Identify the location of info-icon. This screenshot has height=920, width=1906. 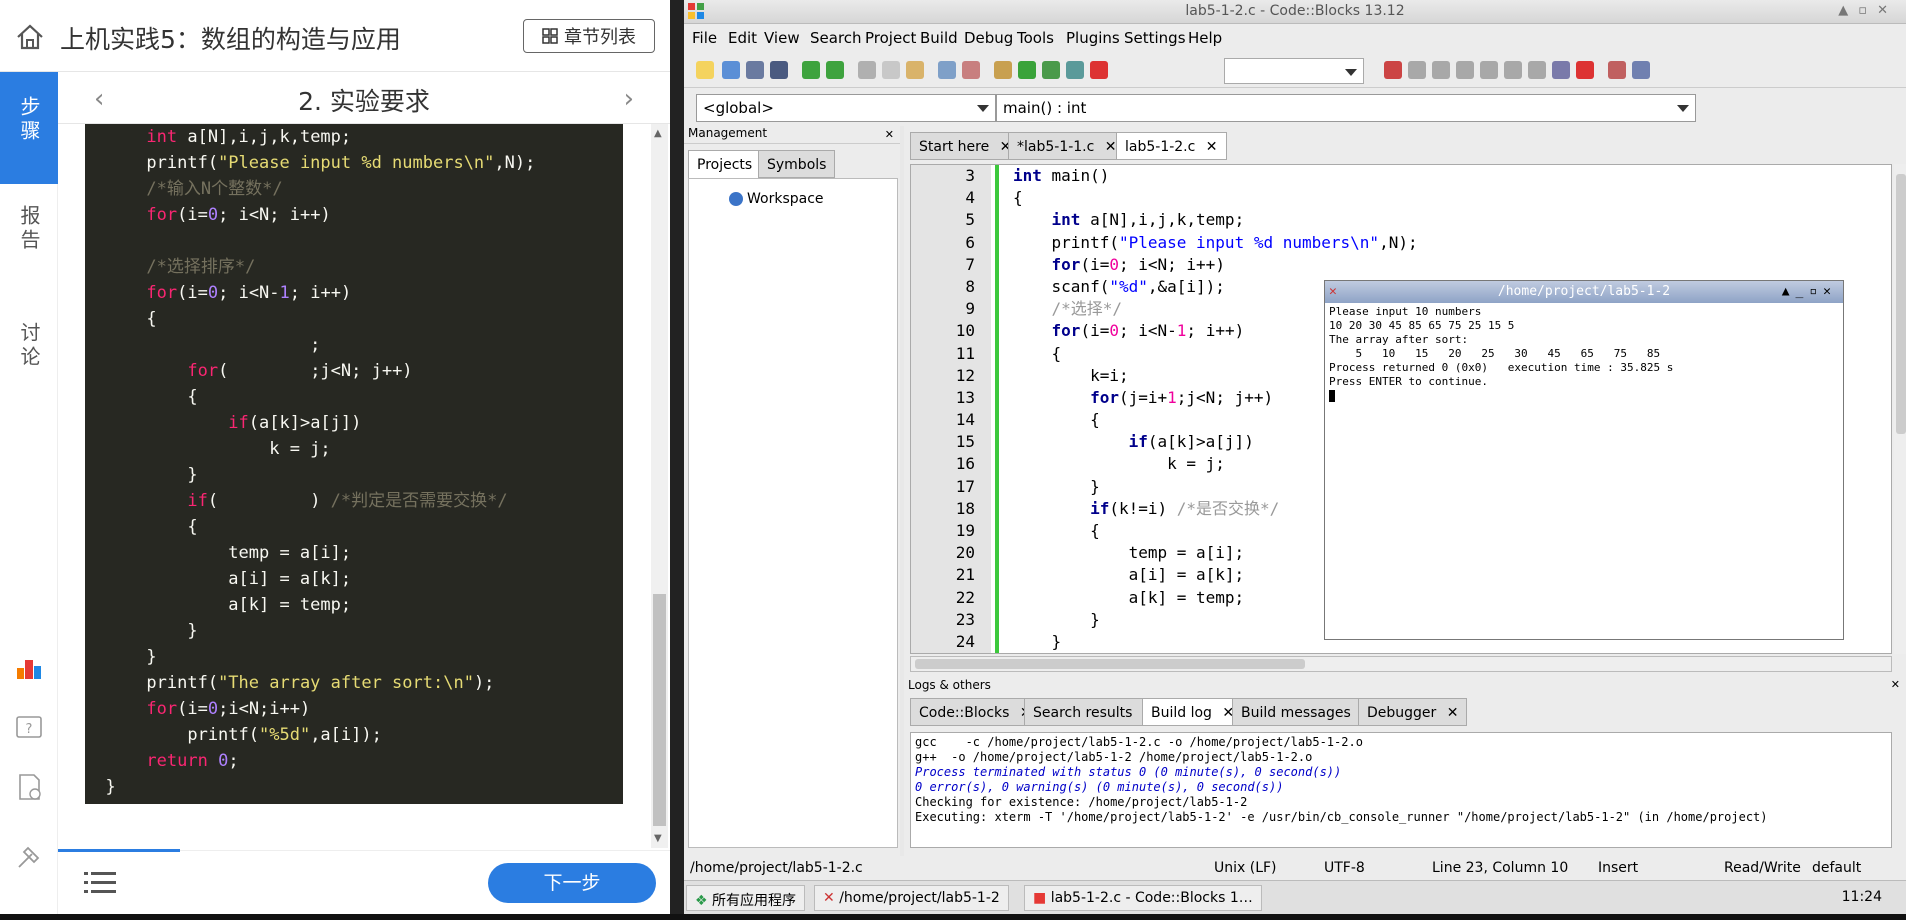
(1641, 70).